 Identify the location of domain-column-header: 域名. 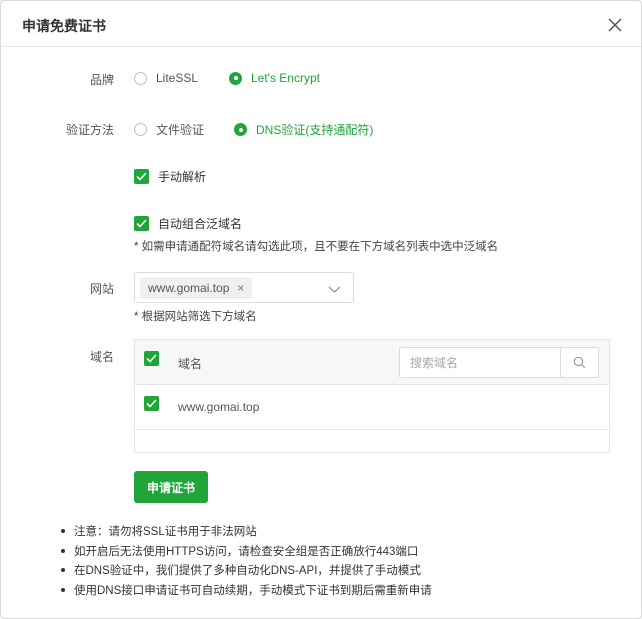
(190, 364).